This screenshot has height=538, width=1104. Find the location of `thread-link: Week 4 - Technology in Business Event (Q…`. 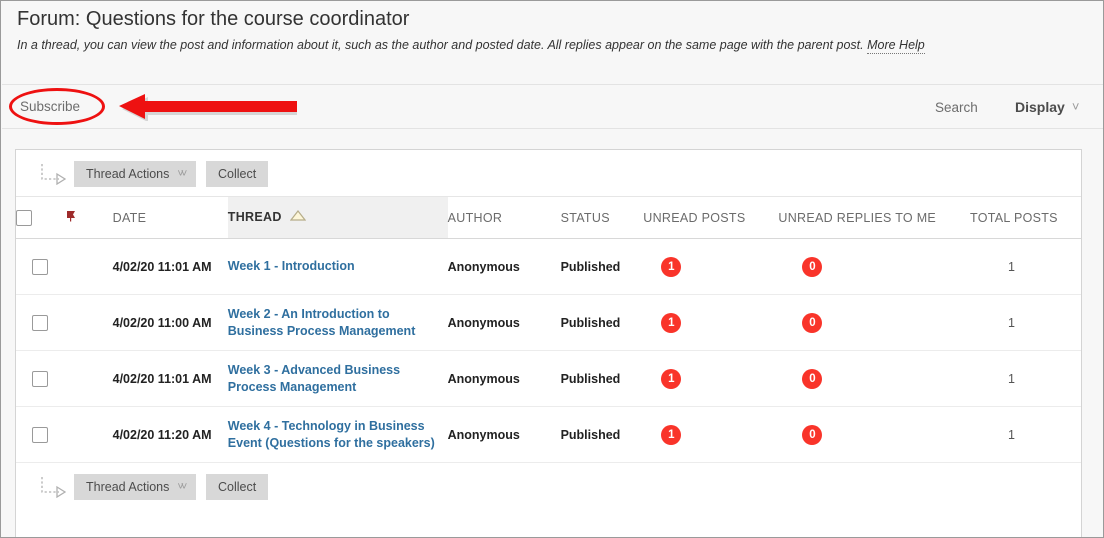

thread-link: Week 4 - Technology in Business Event (Q… is located at coordinates (338, 435).